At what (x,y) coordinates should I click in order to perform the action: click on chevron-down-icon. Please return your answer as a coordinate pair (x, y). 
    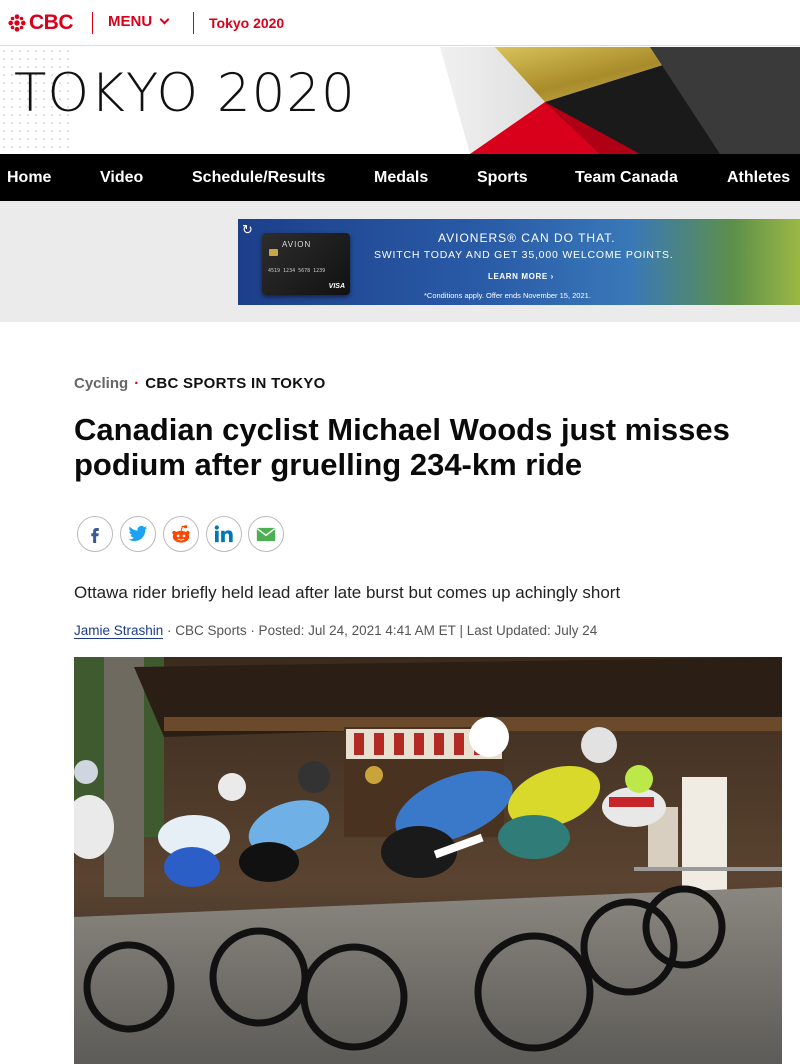
    Looking at the image, I should click on (164, 19).